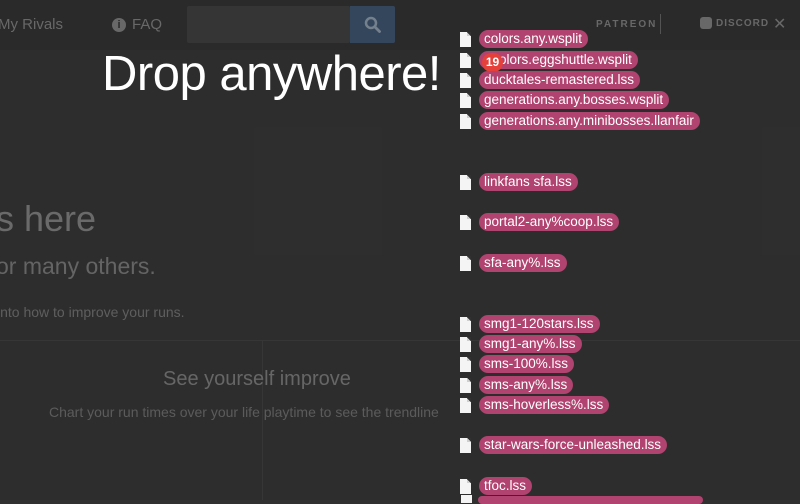  Describe the element at coordinates (528, 182) in the screenshot. I see `file-label: linkfans sfa.lss` at that location.